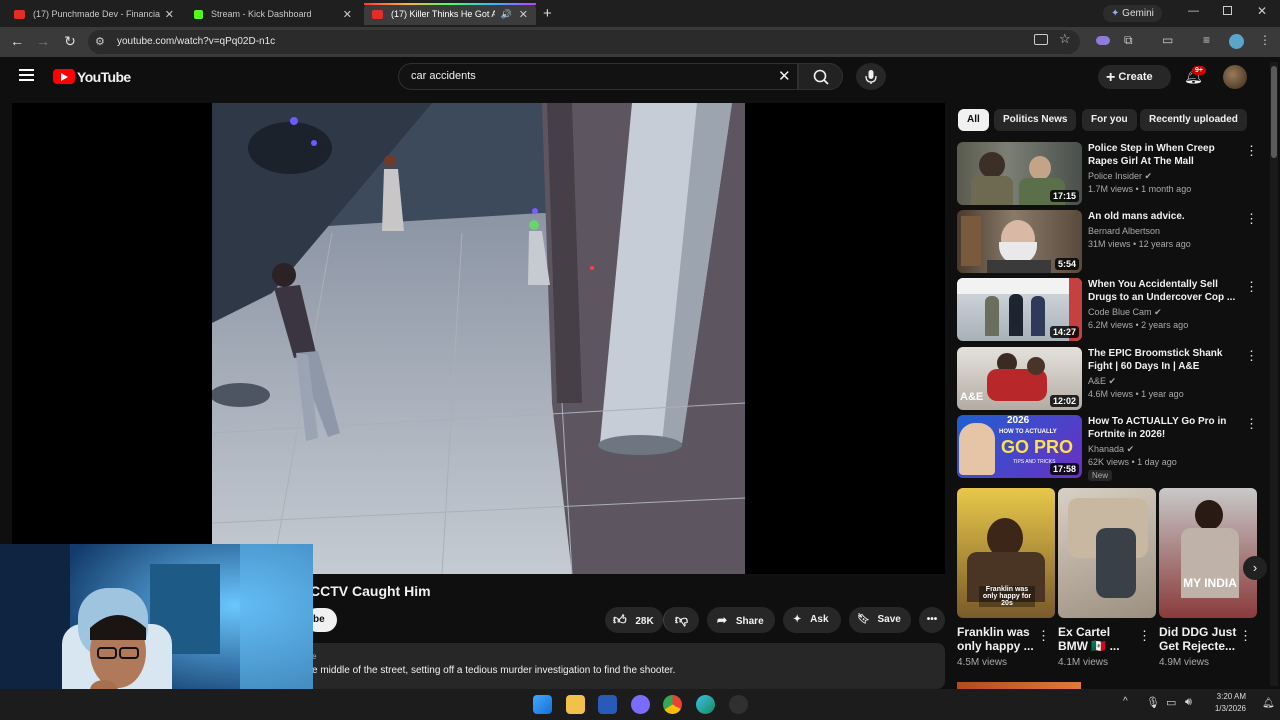  Describe the element at coordinates (1106, 449) in the screenshot. I see `channel-name: Khanada` at that location.